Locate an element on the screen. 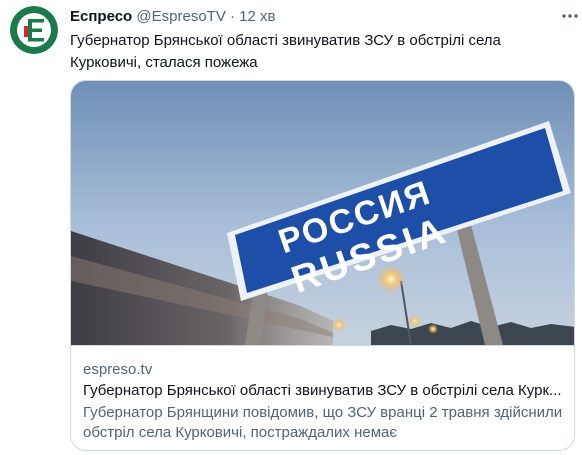  more-options-icon is located at coordinates (570, 16).